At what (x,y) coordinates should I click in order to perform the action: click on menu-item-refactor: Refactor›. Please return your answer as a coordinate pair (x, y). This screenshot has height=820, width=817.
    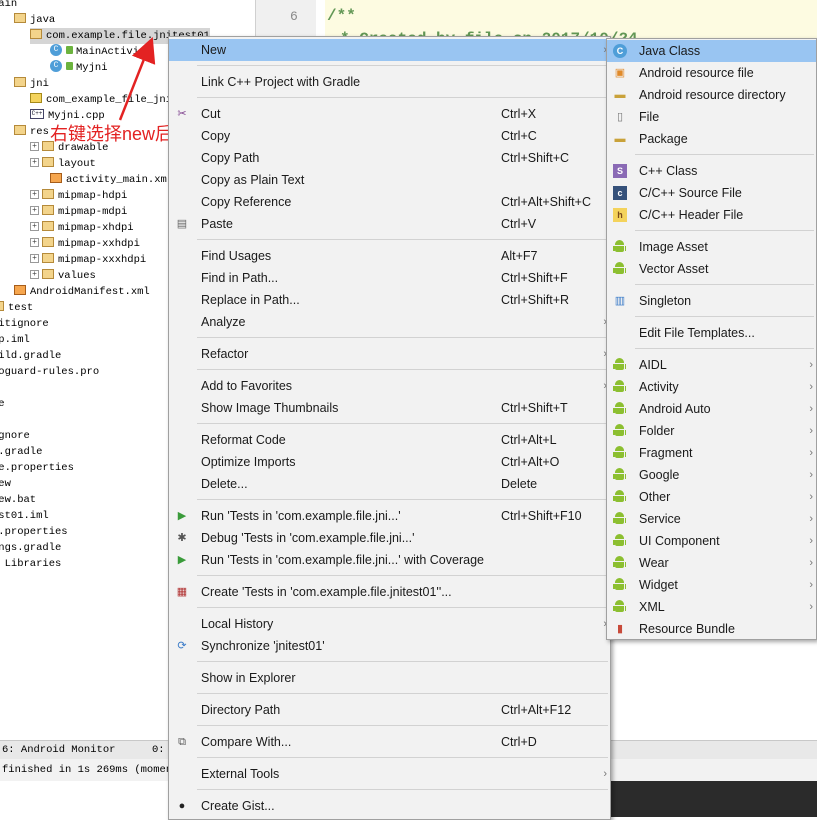
    Looking at the image, I should click on (389, 354).